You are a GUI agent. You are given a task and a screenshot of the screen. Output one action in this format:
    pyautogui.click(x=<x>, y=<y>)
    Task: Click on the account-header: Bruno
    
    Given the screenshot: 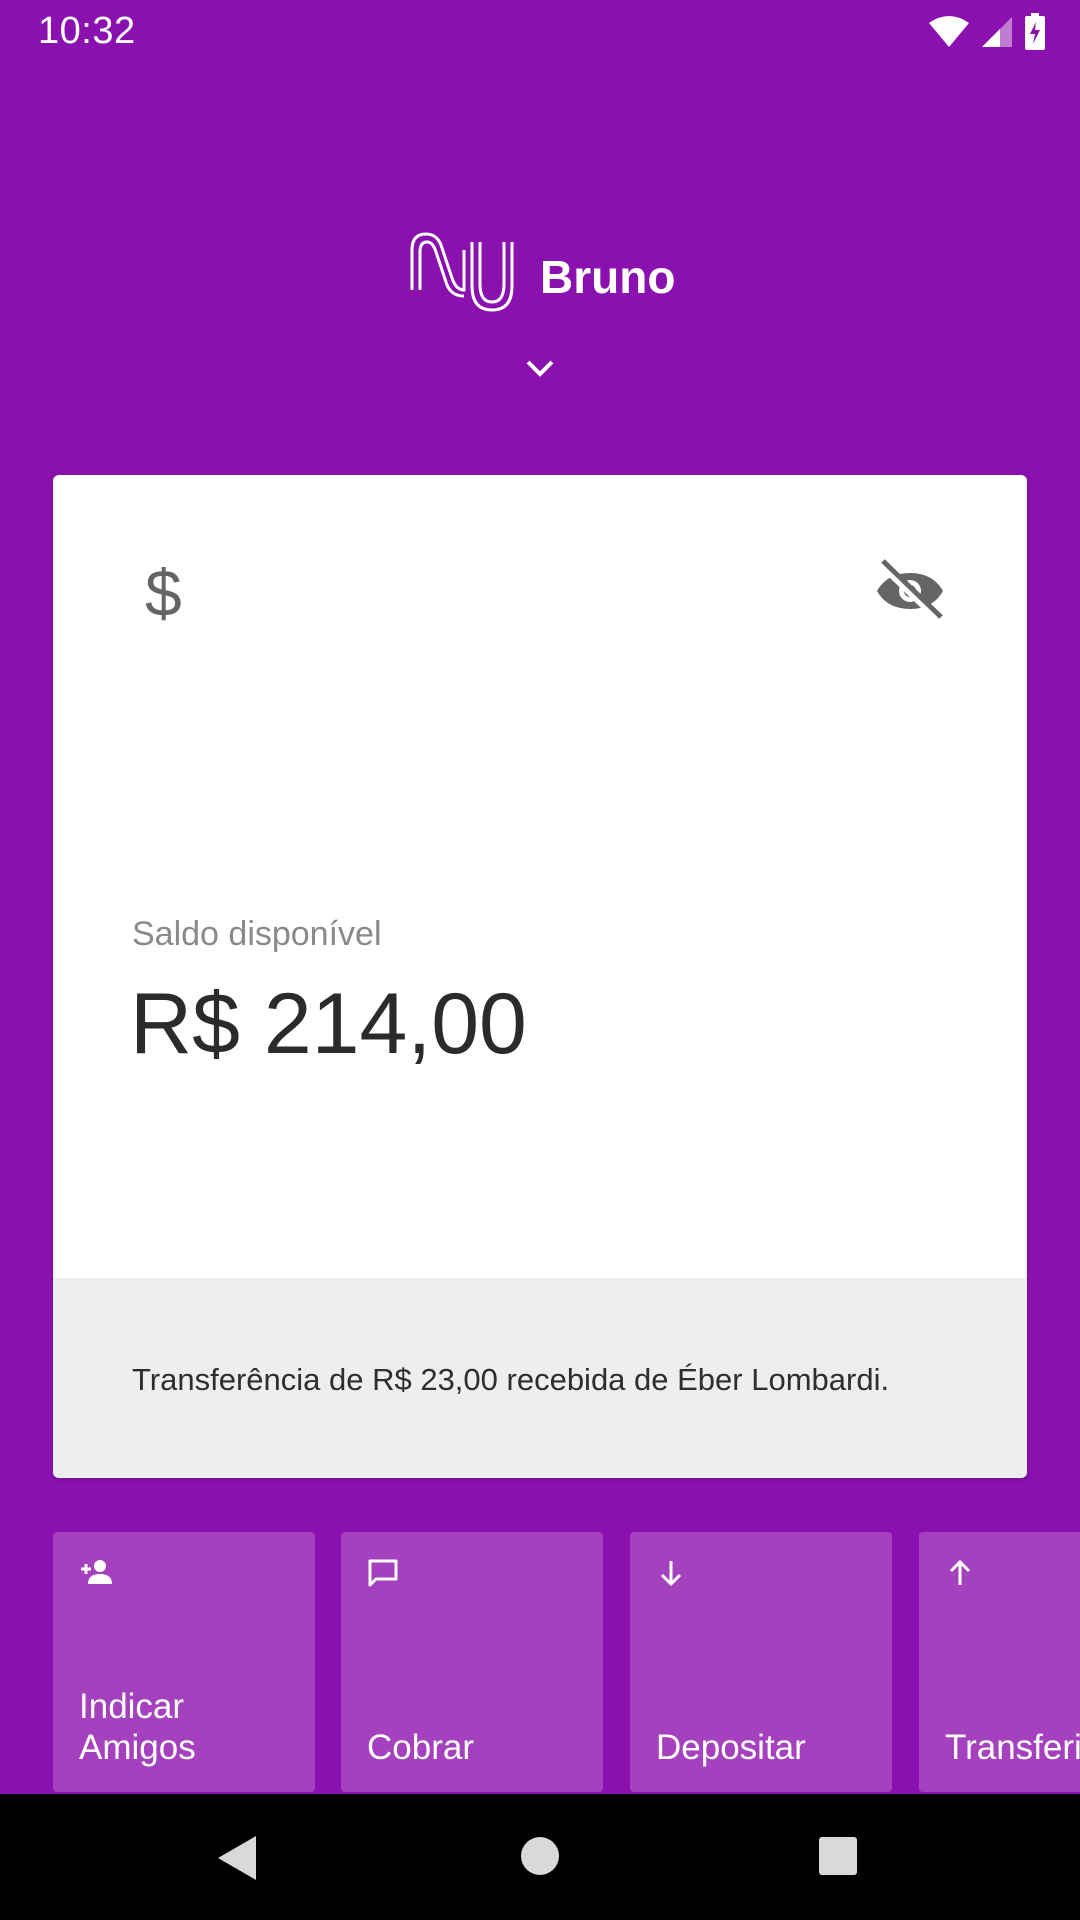 What is the action you would take?
    pyautogui.click(x=540, y=278)
    